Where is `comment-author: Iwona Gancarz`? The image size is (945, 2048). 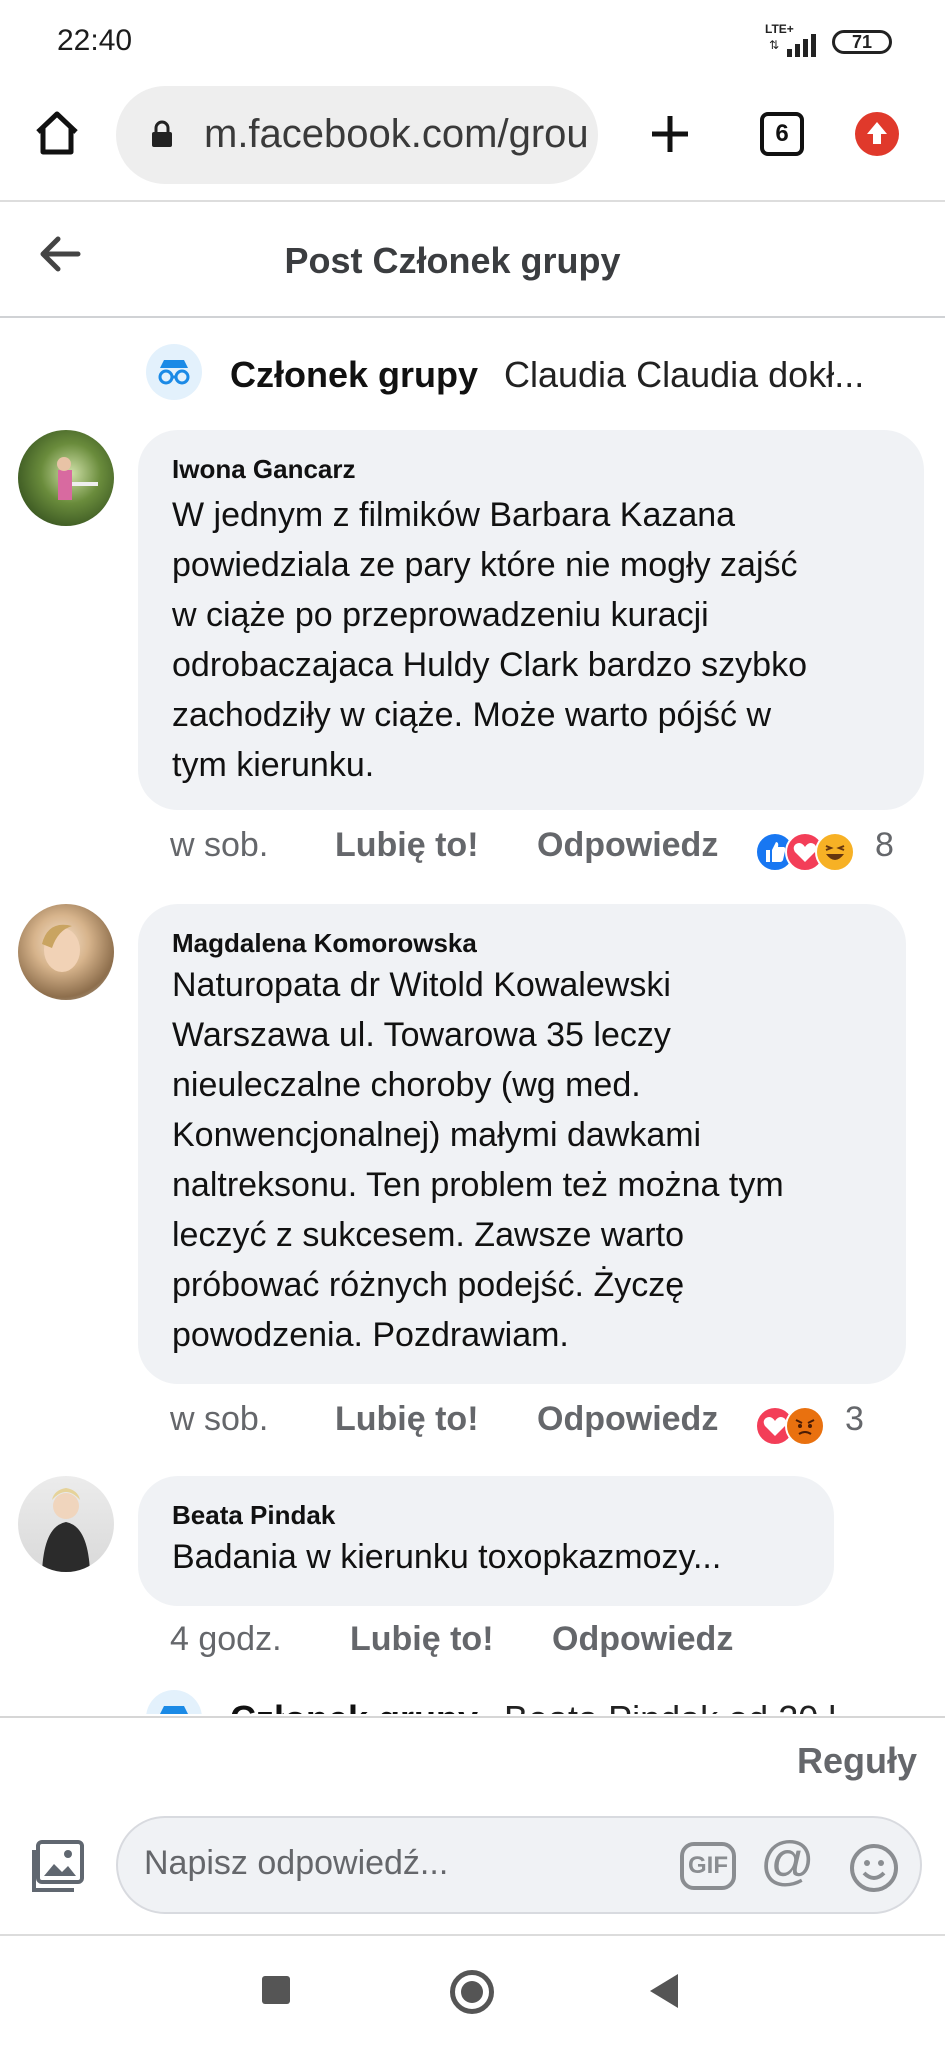
comment-author: Iwona Gancarz is located at coordinates (264, 469).